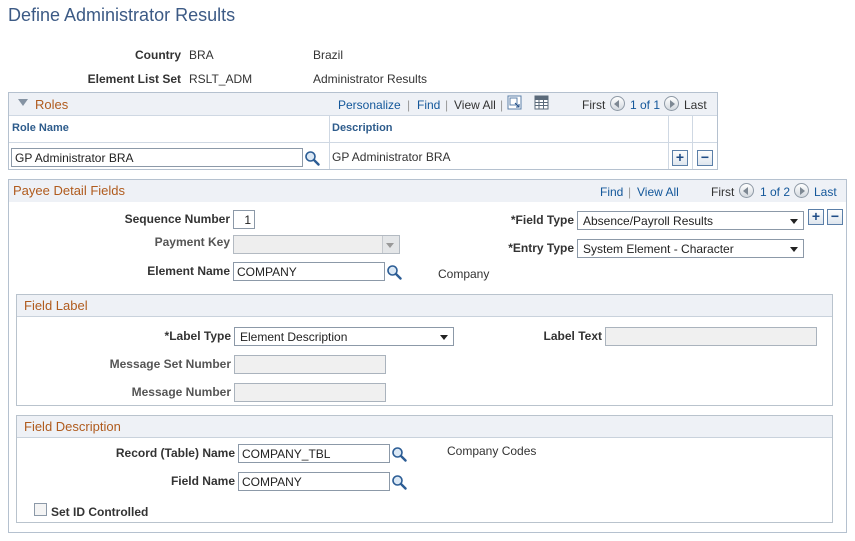 This screenshot has height=541, width=855. Describe the element at coordinates (197, 336) in the screenshot. I see `label-type-label: *Label Type` at that location.